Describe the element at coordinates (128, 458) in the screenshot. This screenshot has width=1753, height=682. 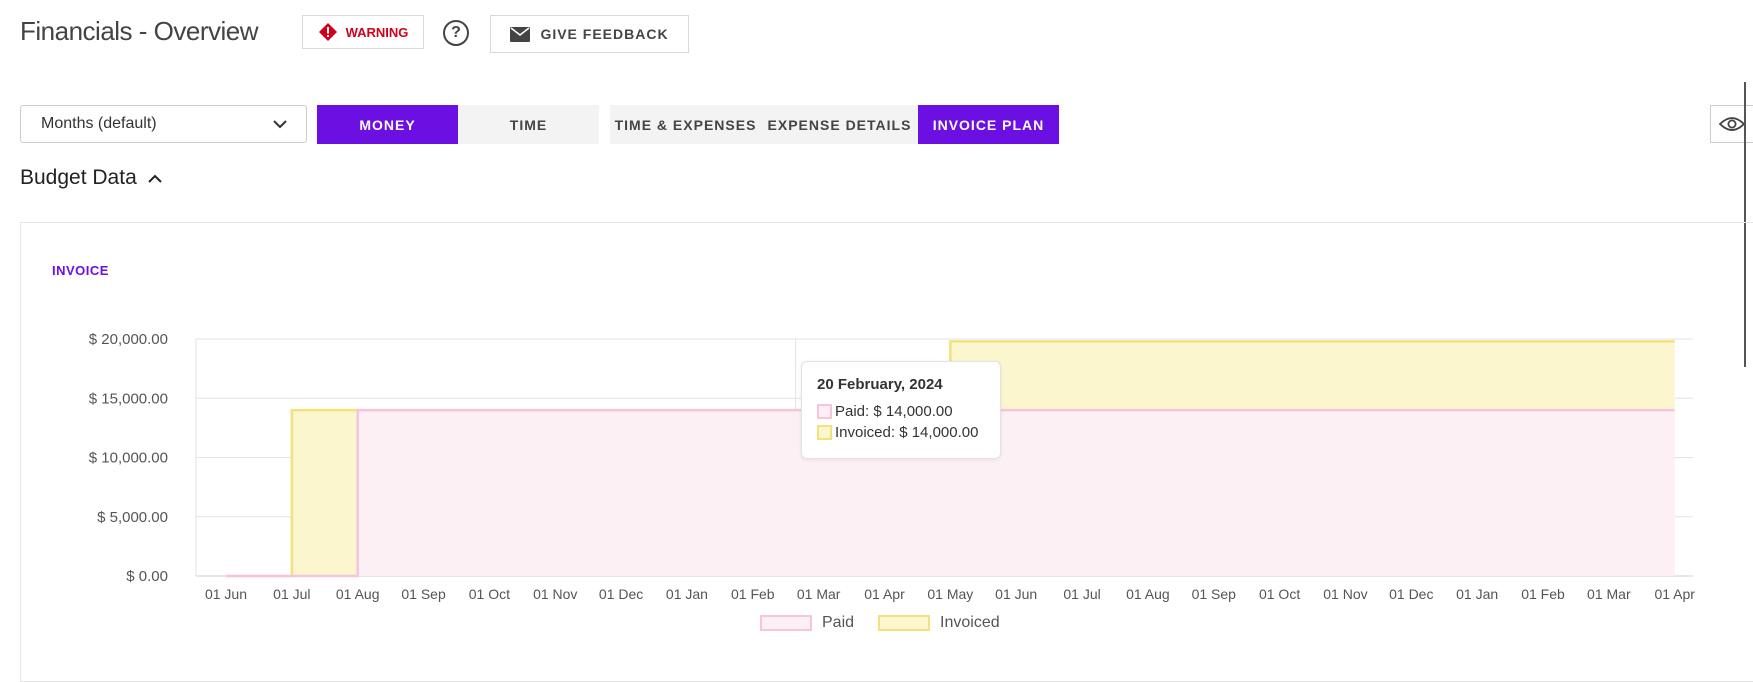
I see `y-tick-label: $ 10,000.00` at that location.